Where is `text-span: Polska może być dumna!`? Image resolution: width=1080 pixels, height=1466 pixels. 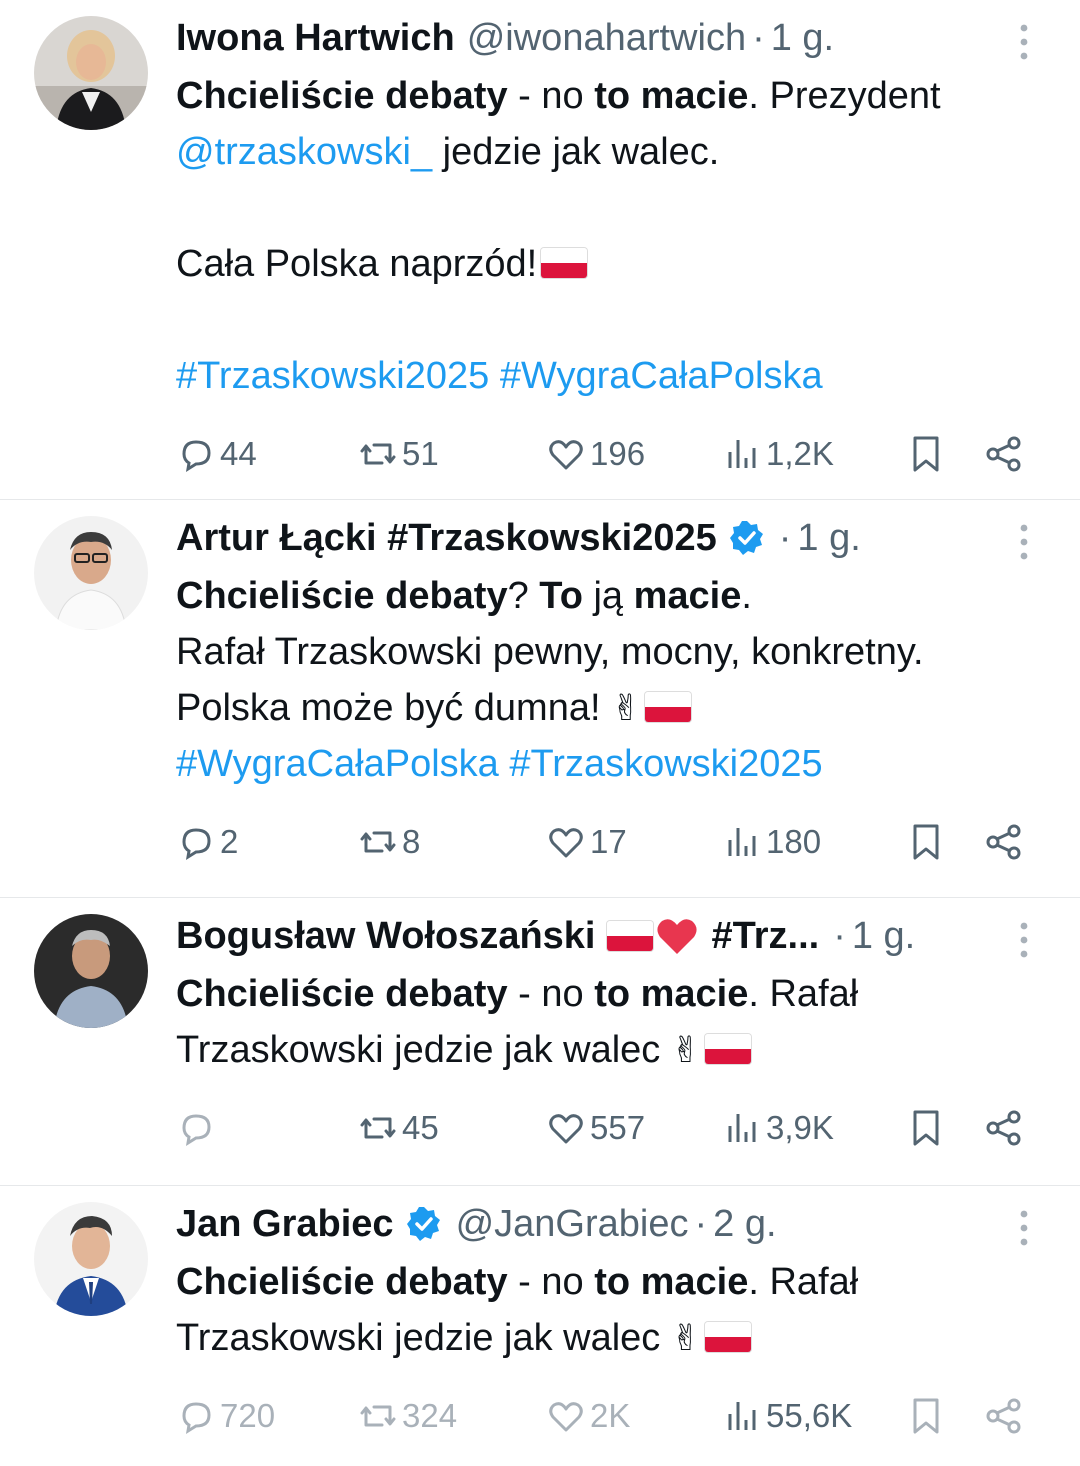
text-span: Polska może być dumna! is located at coordinates (394, 708).